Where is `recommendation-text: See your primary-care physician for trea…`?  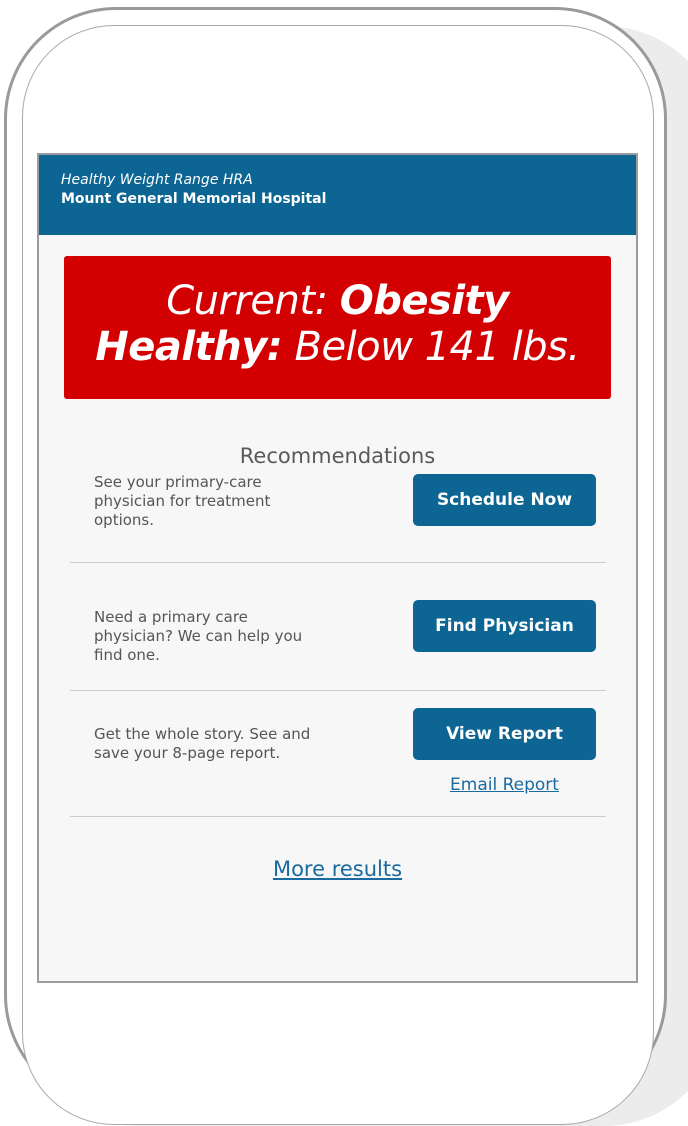
recommendation-text: See your primary-care physician for trea… is located at coordinates (182, 501).